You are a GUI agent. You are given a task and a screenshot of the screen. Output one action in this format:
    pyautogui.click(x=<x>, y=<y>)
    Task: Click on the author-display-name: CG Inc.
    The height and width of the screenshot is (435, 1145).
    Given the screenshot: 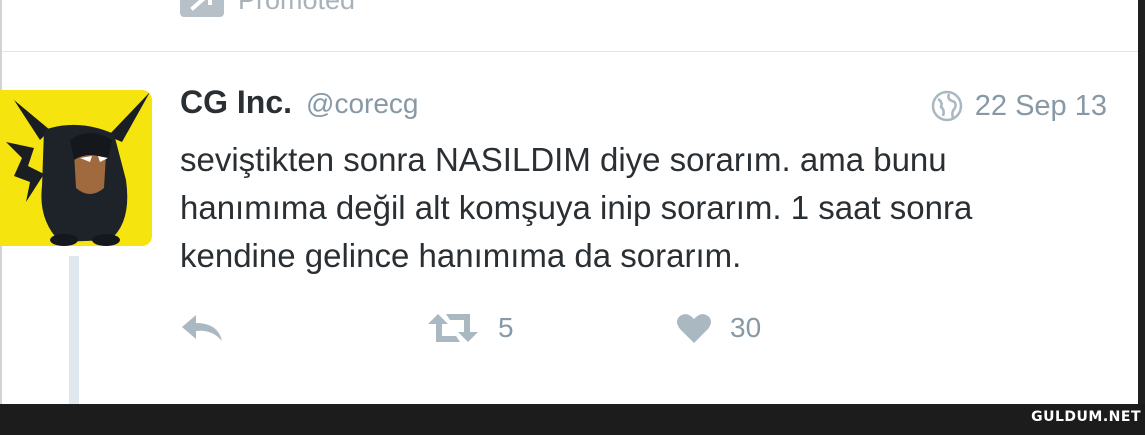 What is the action you would take?
    pyautogui.click(x=236, y=102)
    